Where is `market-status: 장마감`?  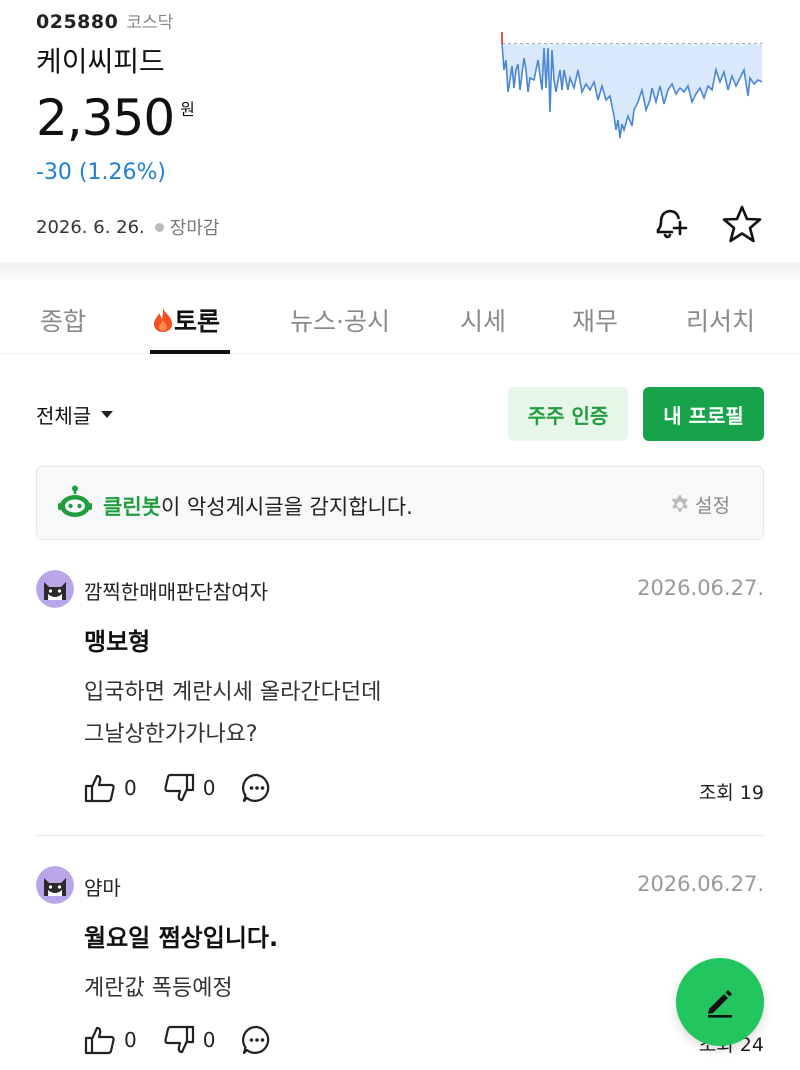 market-status: 장마감 is located at coordinates (194, 228).